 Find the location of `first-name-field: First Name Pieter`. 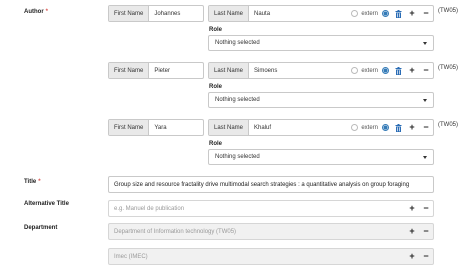

first-name-field: First Name Pieter is located at coordinates (156, 70).